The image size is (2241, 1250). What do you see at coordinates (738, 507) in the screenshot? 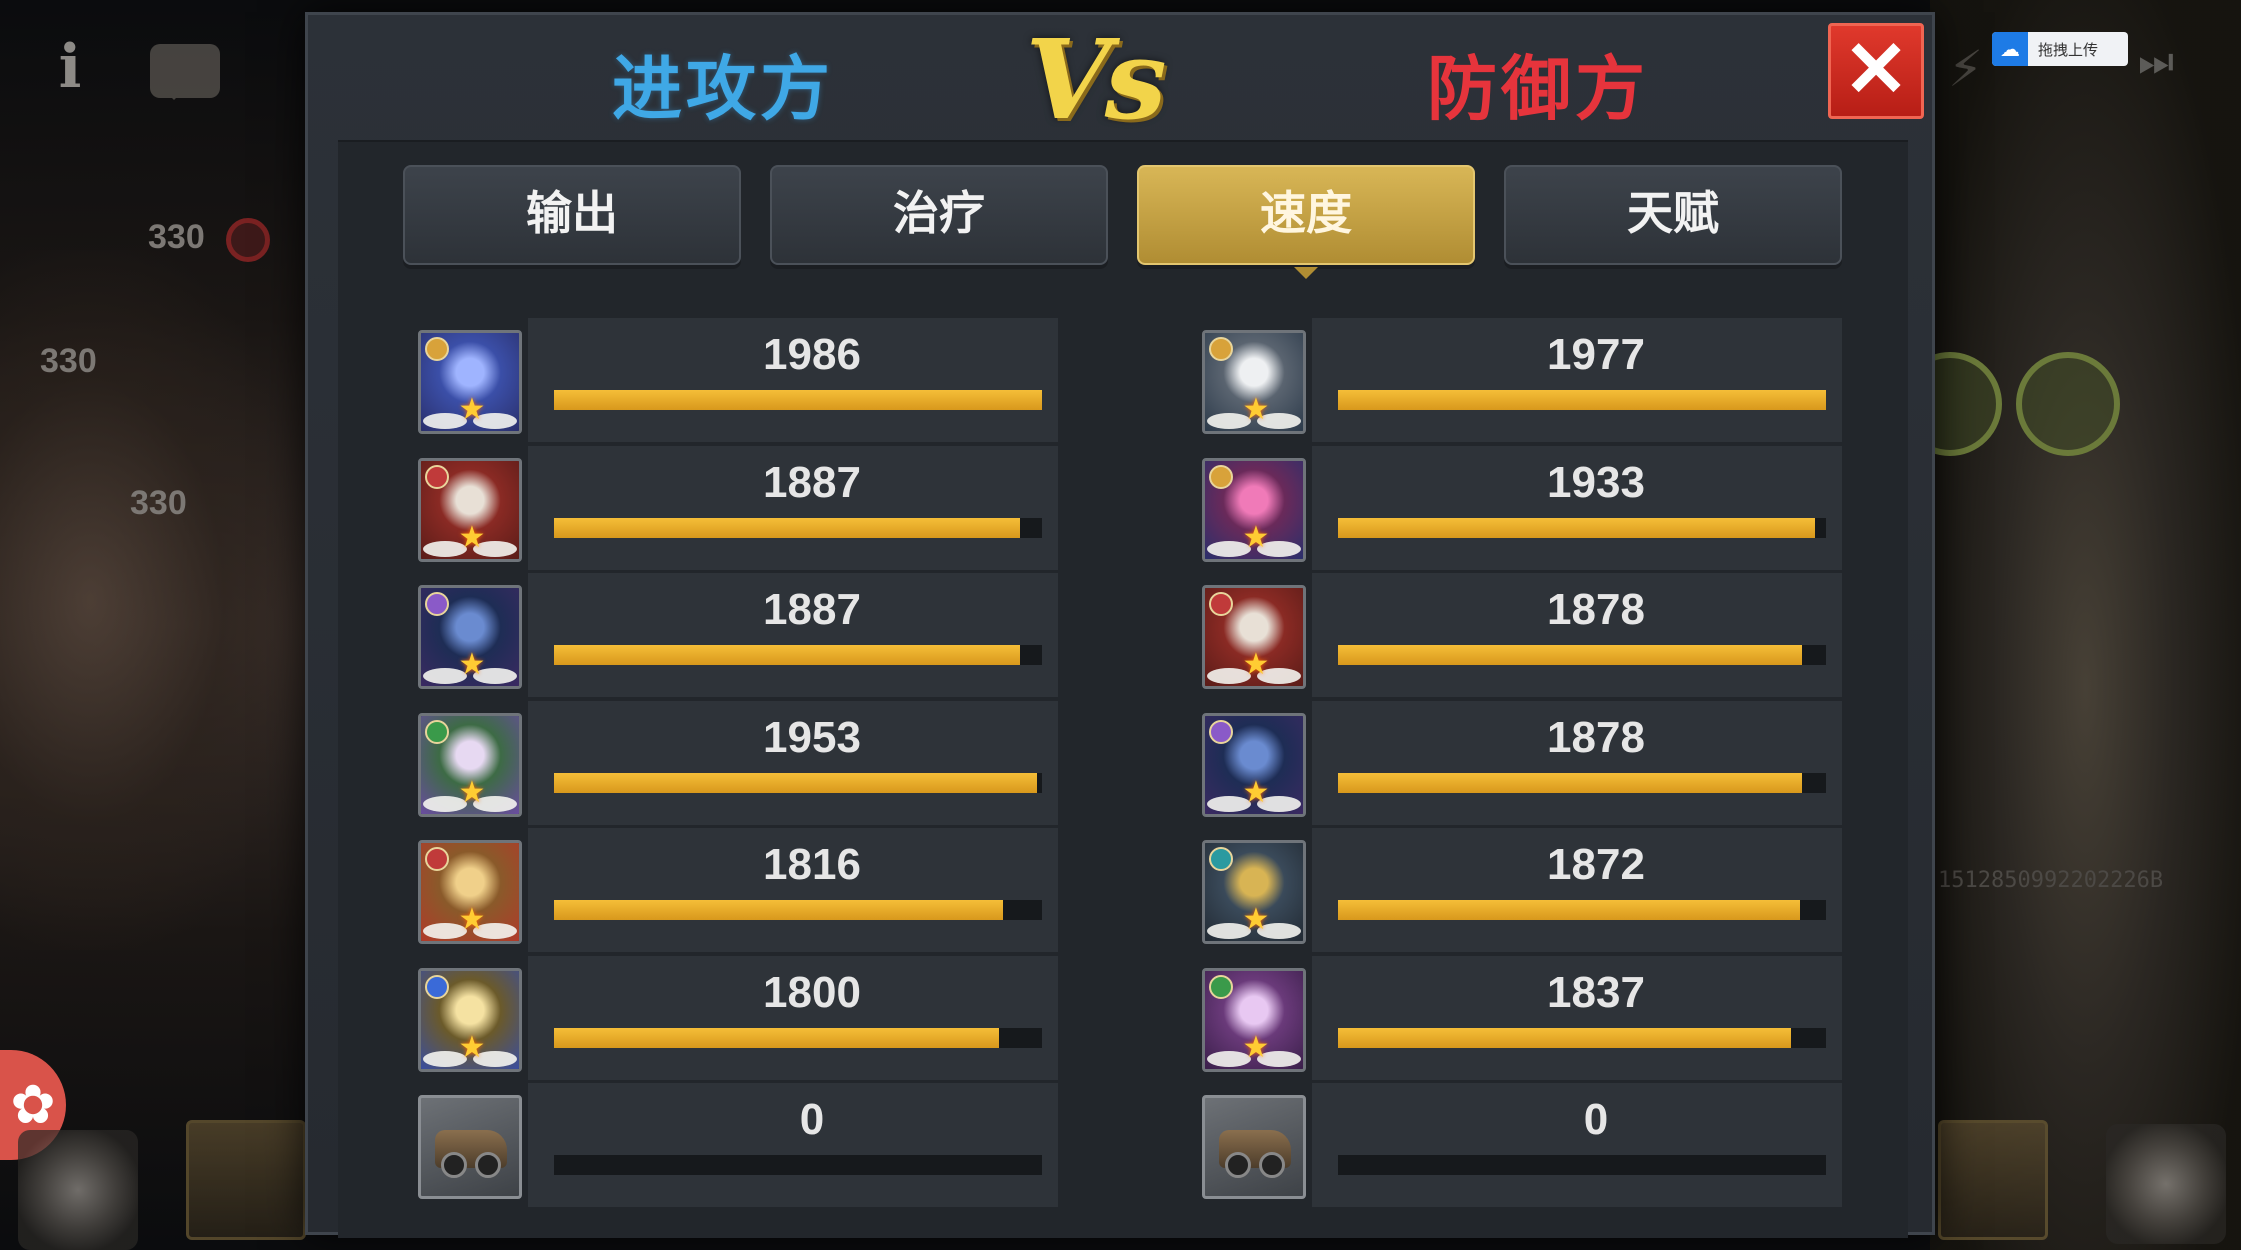
I see `attacker-hero-row: ★ 1887` at bounding box center [738, 507].